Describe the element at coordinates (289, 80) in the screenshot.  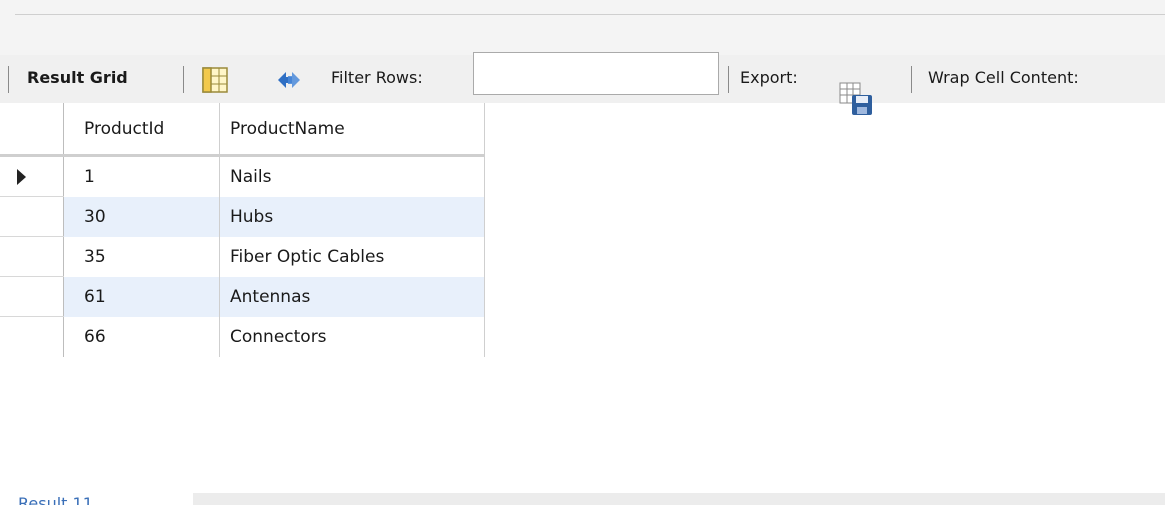
I see `refresh-icon` at that location.